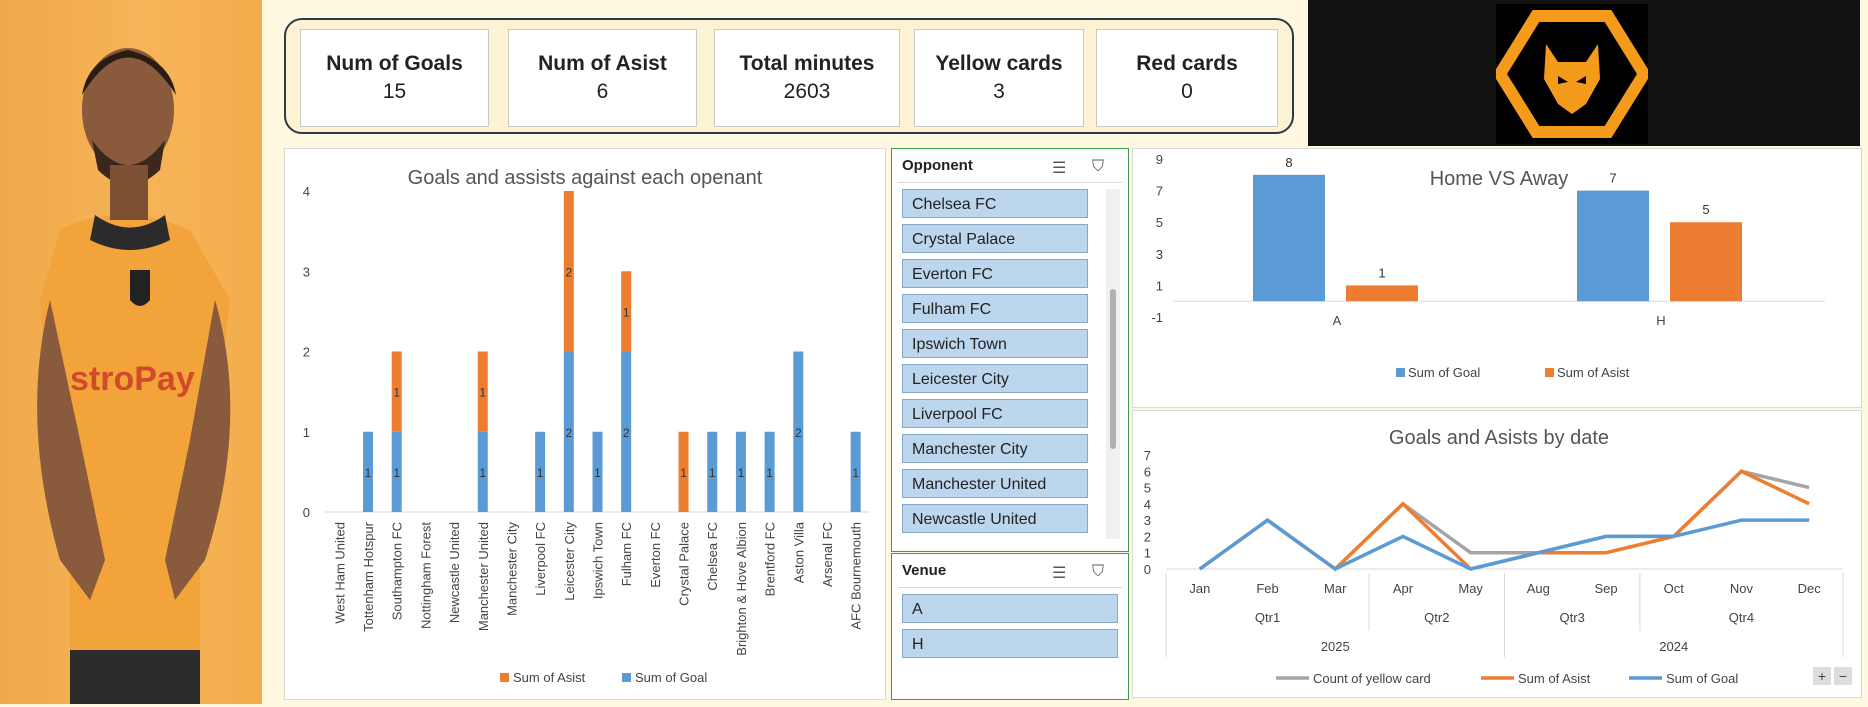  What do you see at coordinates (1843, 676) in the screenshot?
I see `collapse-button: −` at bounding box center [1843, 676].